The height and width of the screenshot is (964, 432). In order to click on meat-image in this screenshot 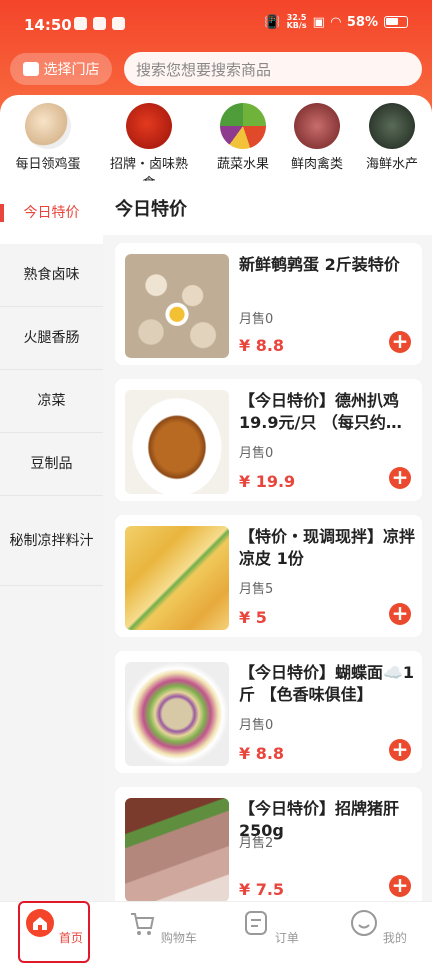, I will do `click(317, 126)`.